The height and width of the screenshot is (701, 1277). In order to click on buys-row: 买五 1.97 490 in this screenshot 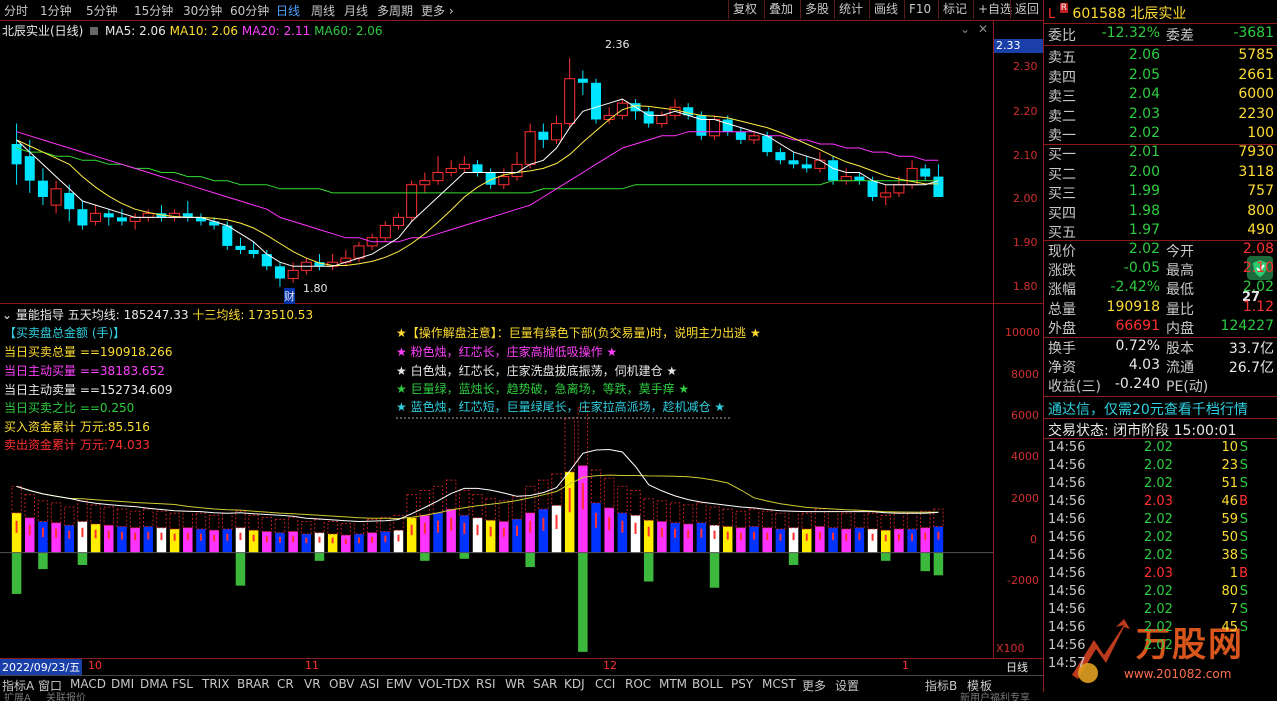, I will do `click(1162, 231)`.